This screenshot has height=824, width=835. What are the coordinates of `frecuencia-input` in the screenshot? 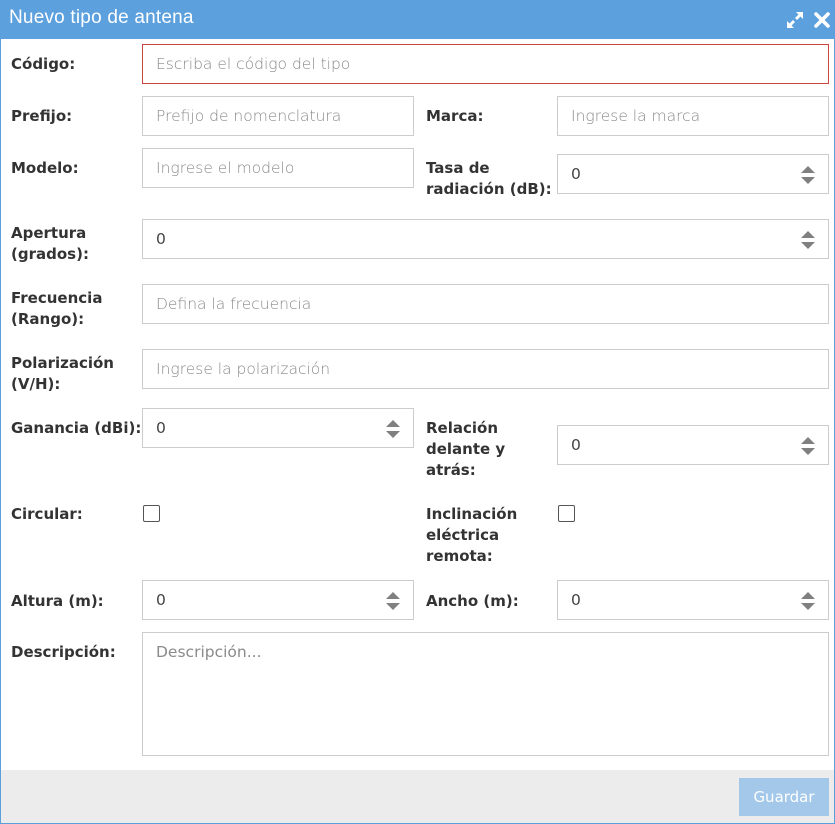 It's located at (485, 304).